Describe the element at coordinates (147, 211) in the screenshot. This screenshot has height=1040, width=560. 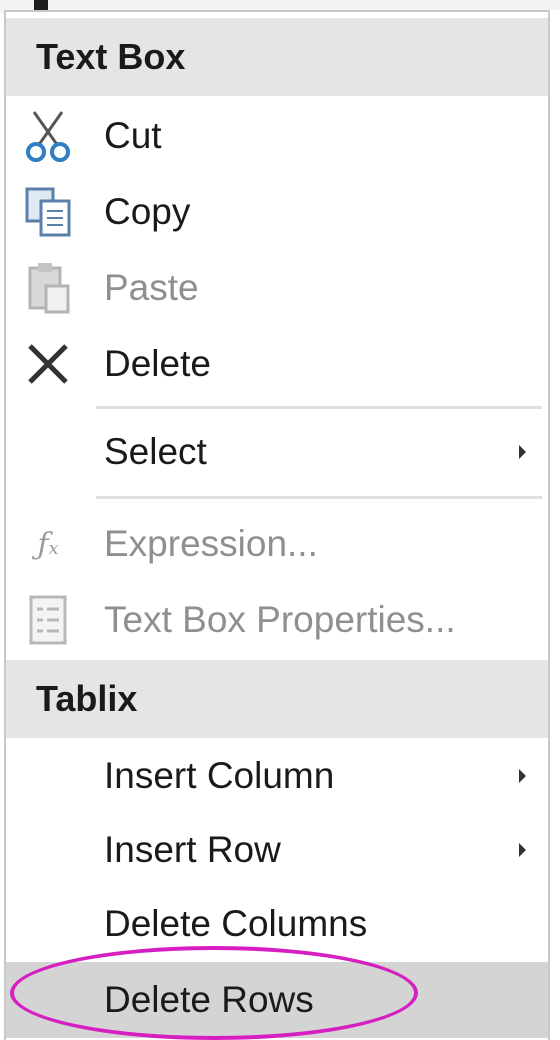
I see `menu-item-label: Copy` at that location.